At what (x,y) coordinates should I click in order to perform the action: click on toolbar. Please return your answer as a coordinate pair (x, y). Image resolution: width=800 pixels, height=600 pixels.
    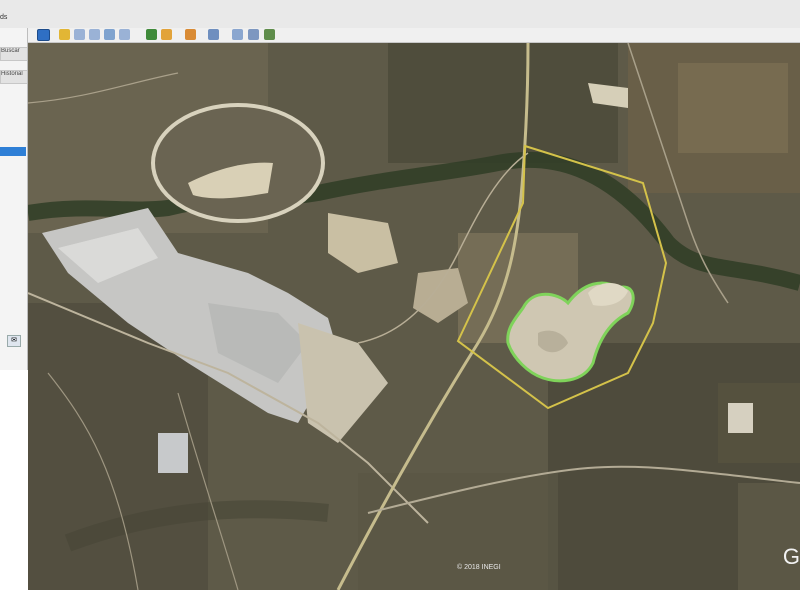
    Looking at the image, I should click on (414, 35).